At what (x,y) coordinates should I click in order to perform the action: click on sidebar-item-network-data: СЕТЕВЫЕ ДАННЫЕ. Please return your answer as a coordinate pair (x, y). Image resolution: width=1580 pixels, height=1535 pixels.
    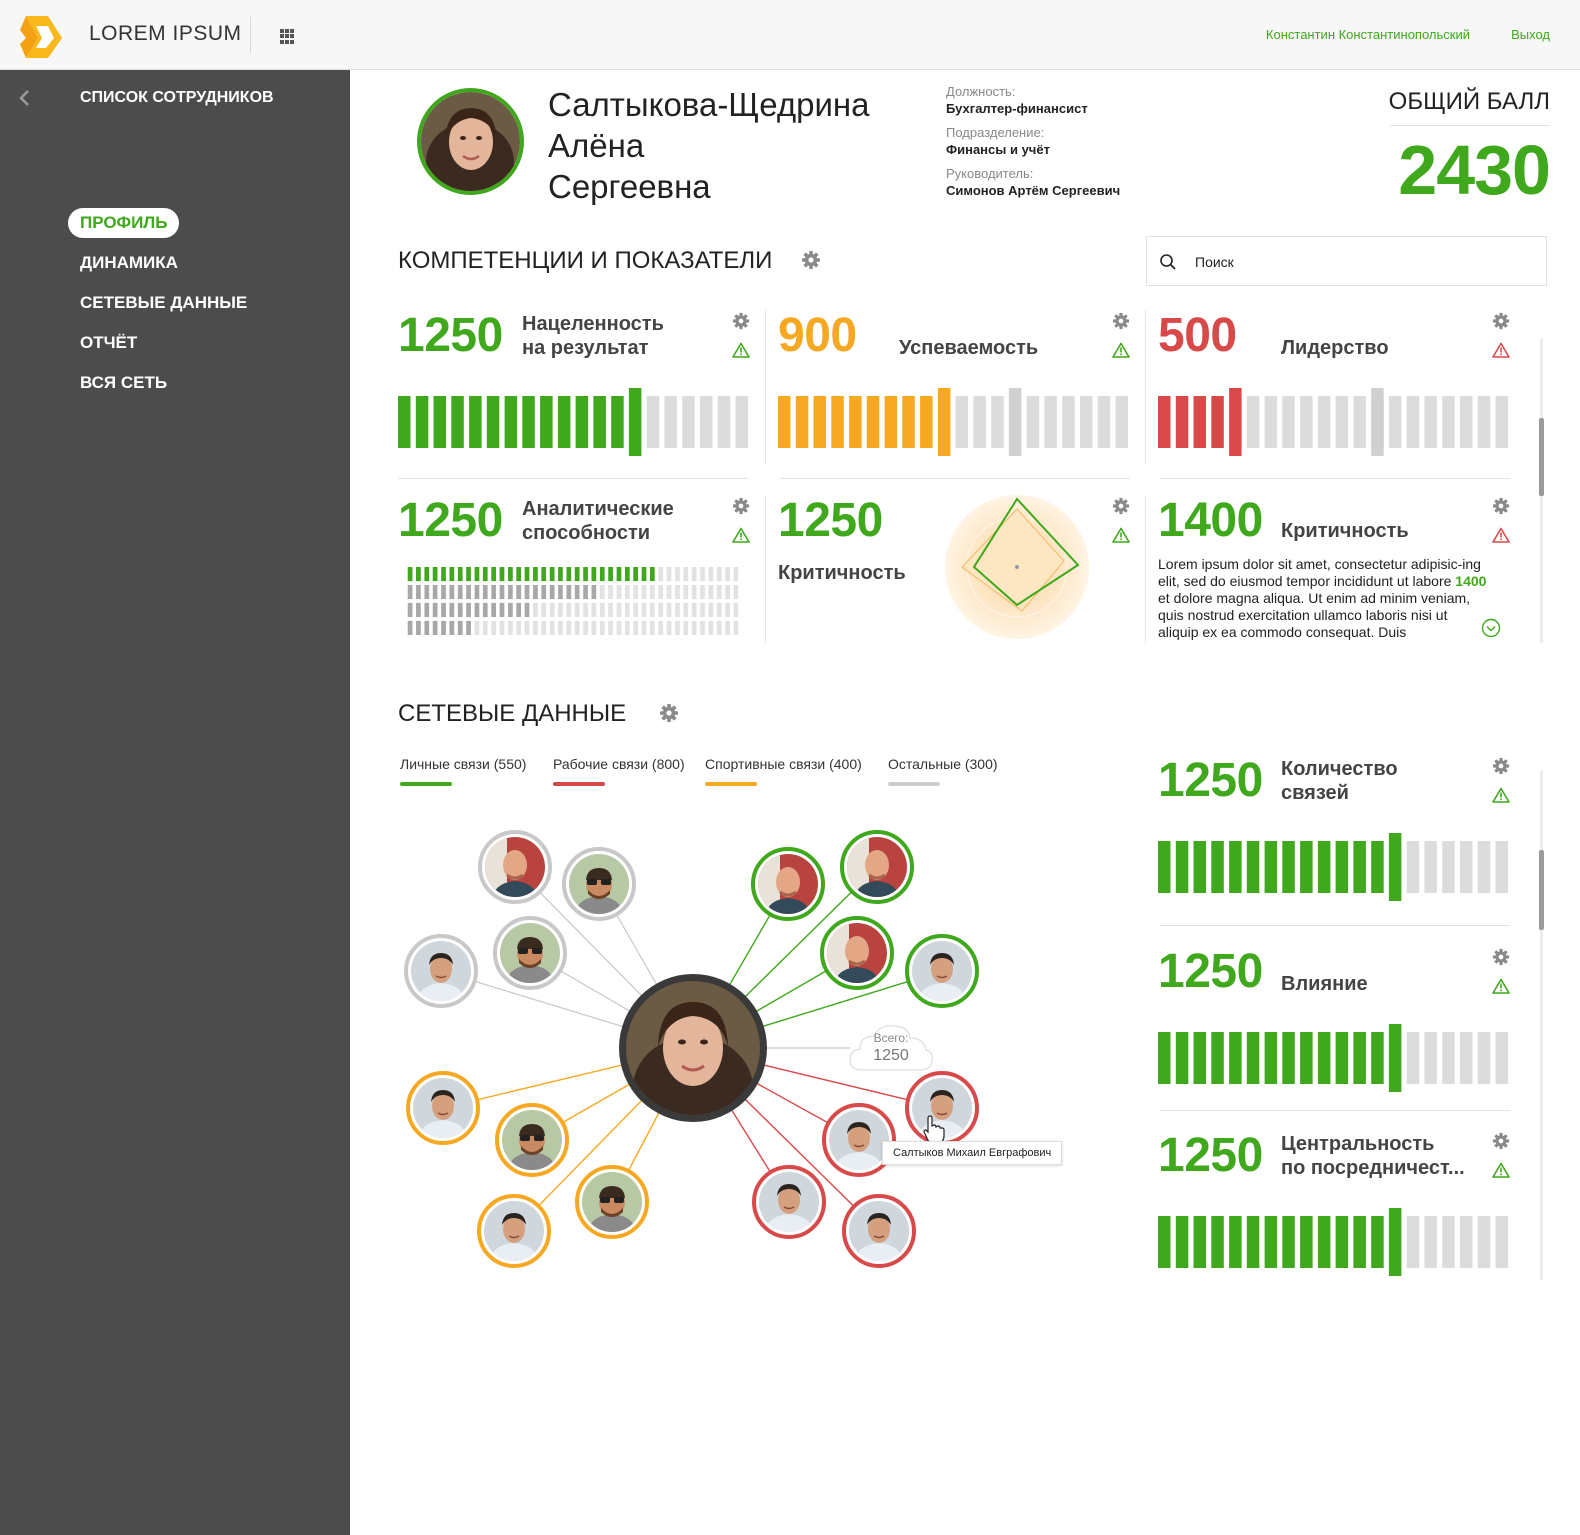
    Looking at the image, I should click on (163, 303).